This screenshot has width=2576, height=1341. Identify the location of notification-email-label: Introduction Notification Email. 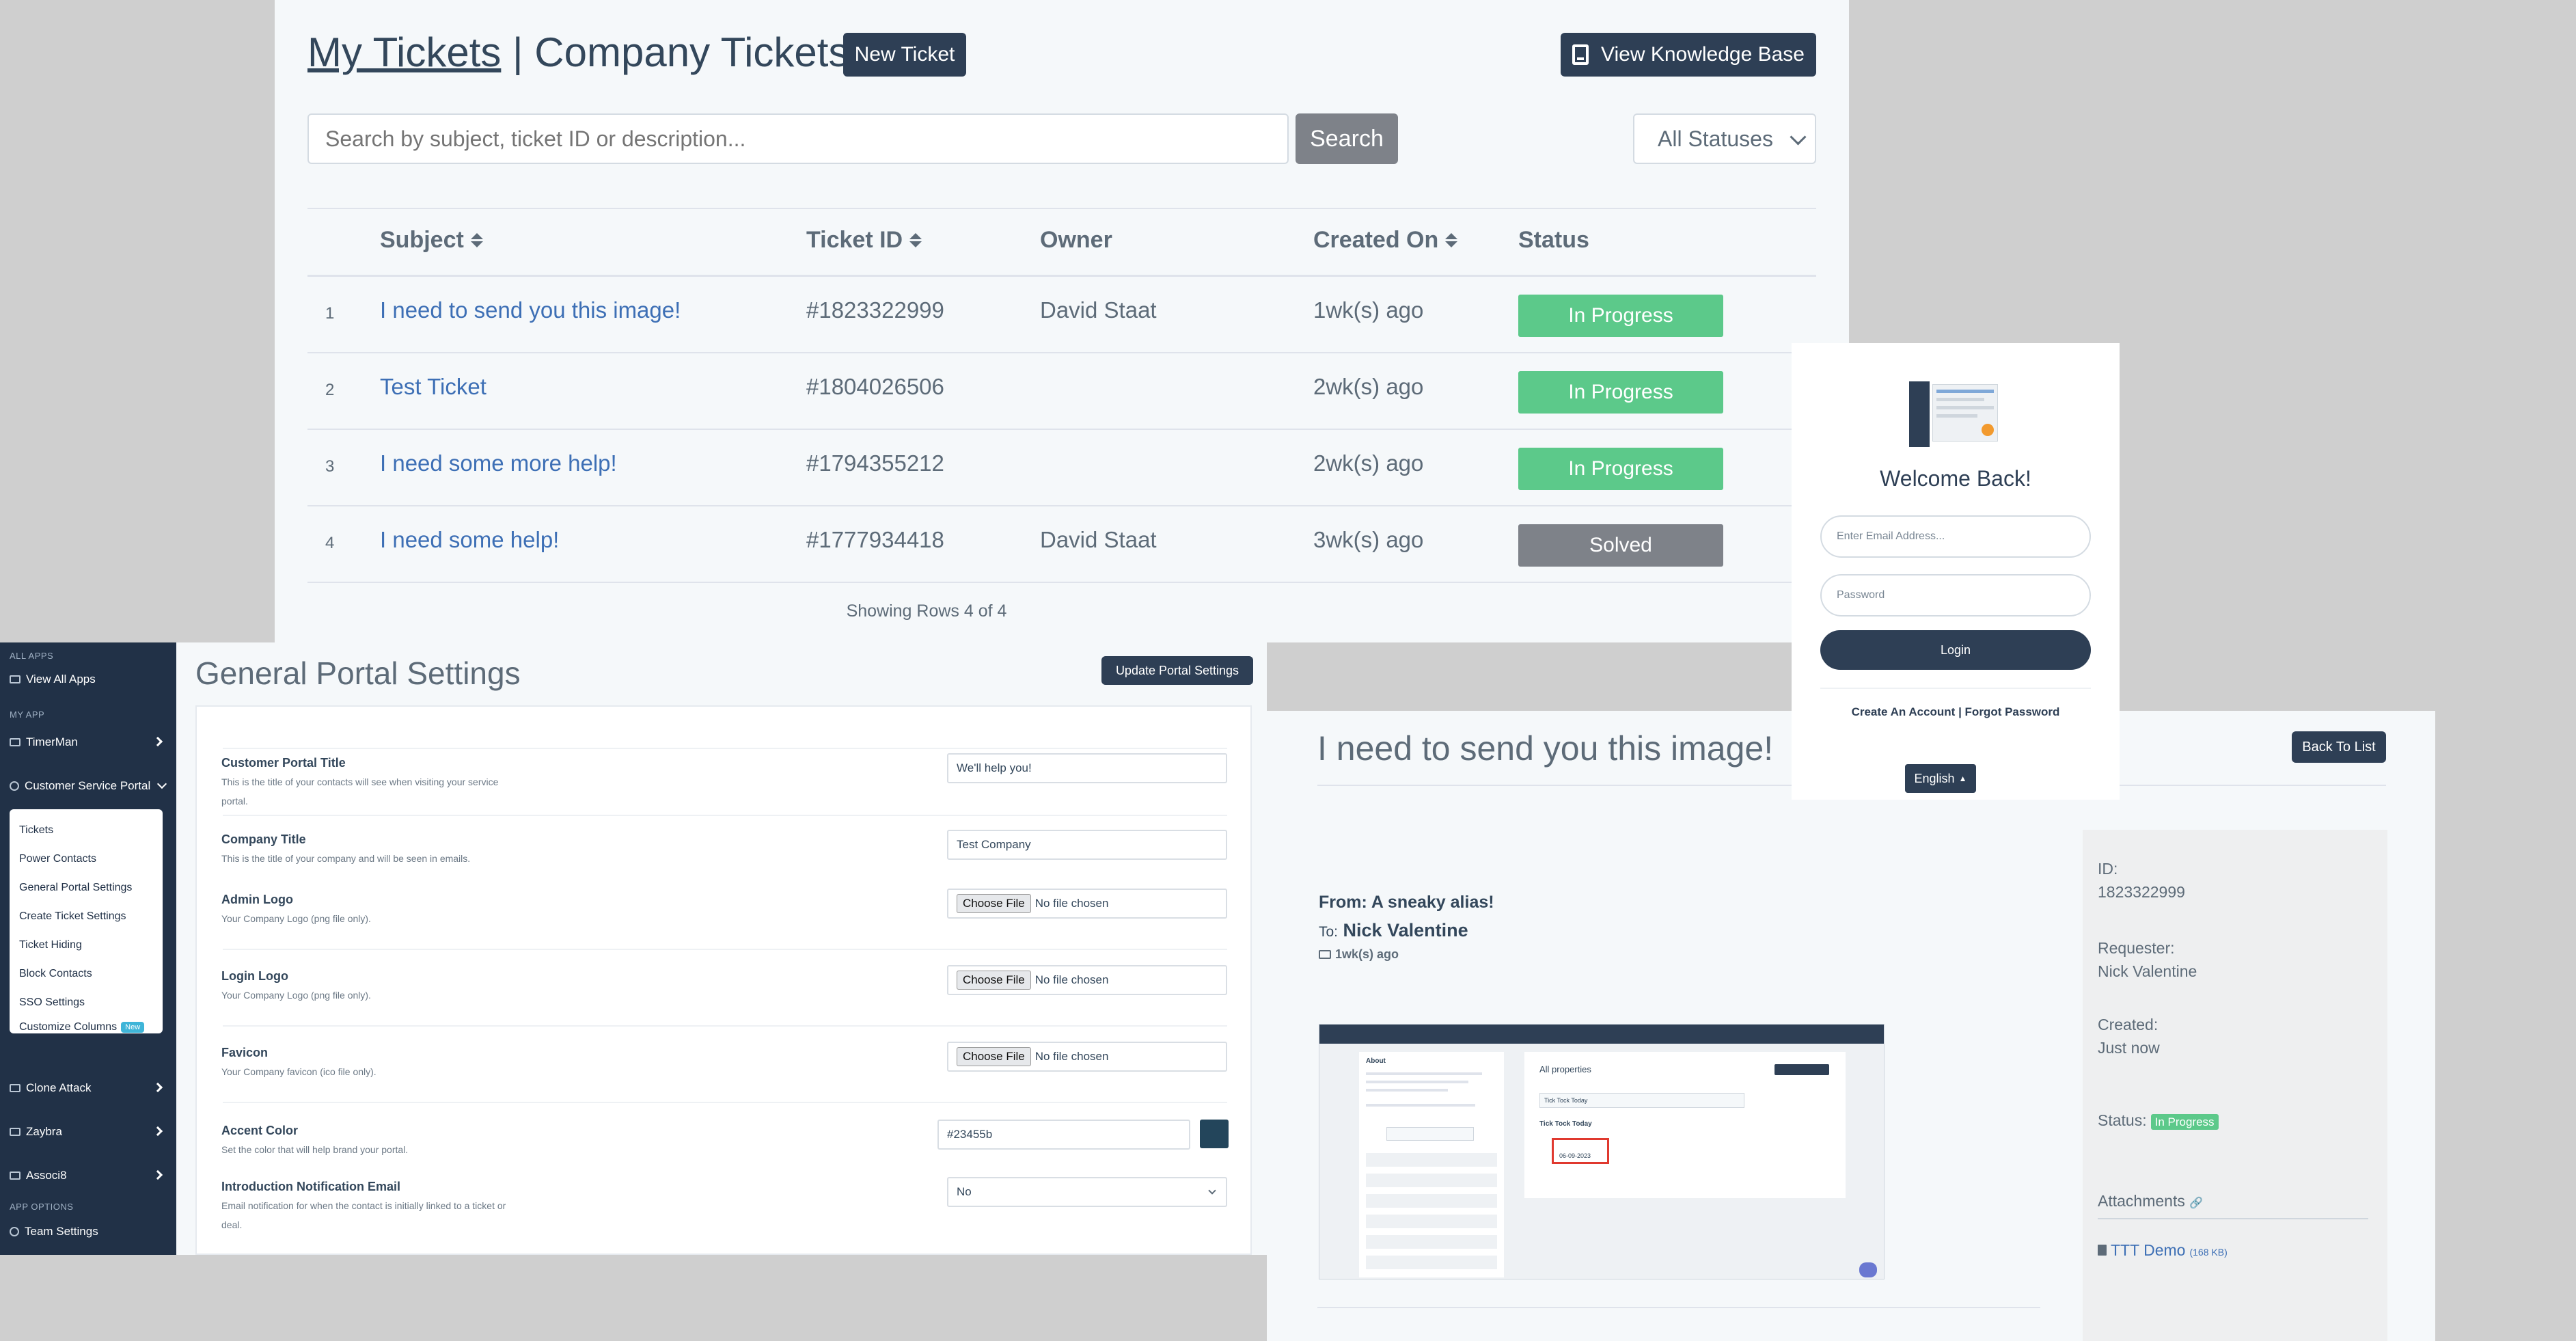
(310, 1187).